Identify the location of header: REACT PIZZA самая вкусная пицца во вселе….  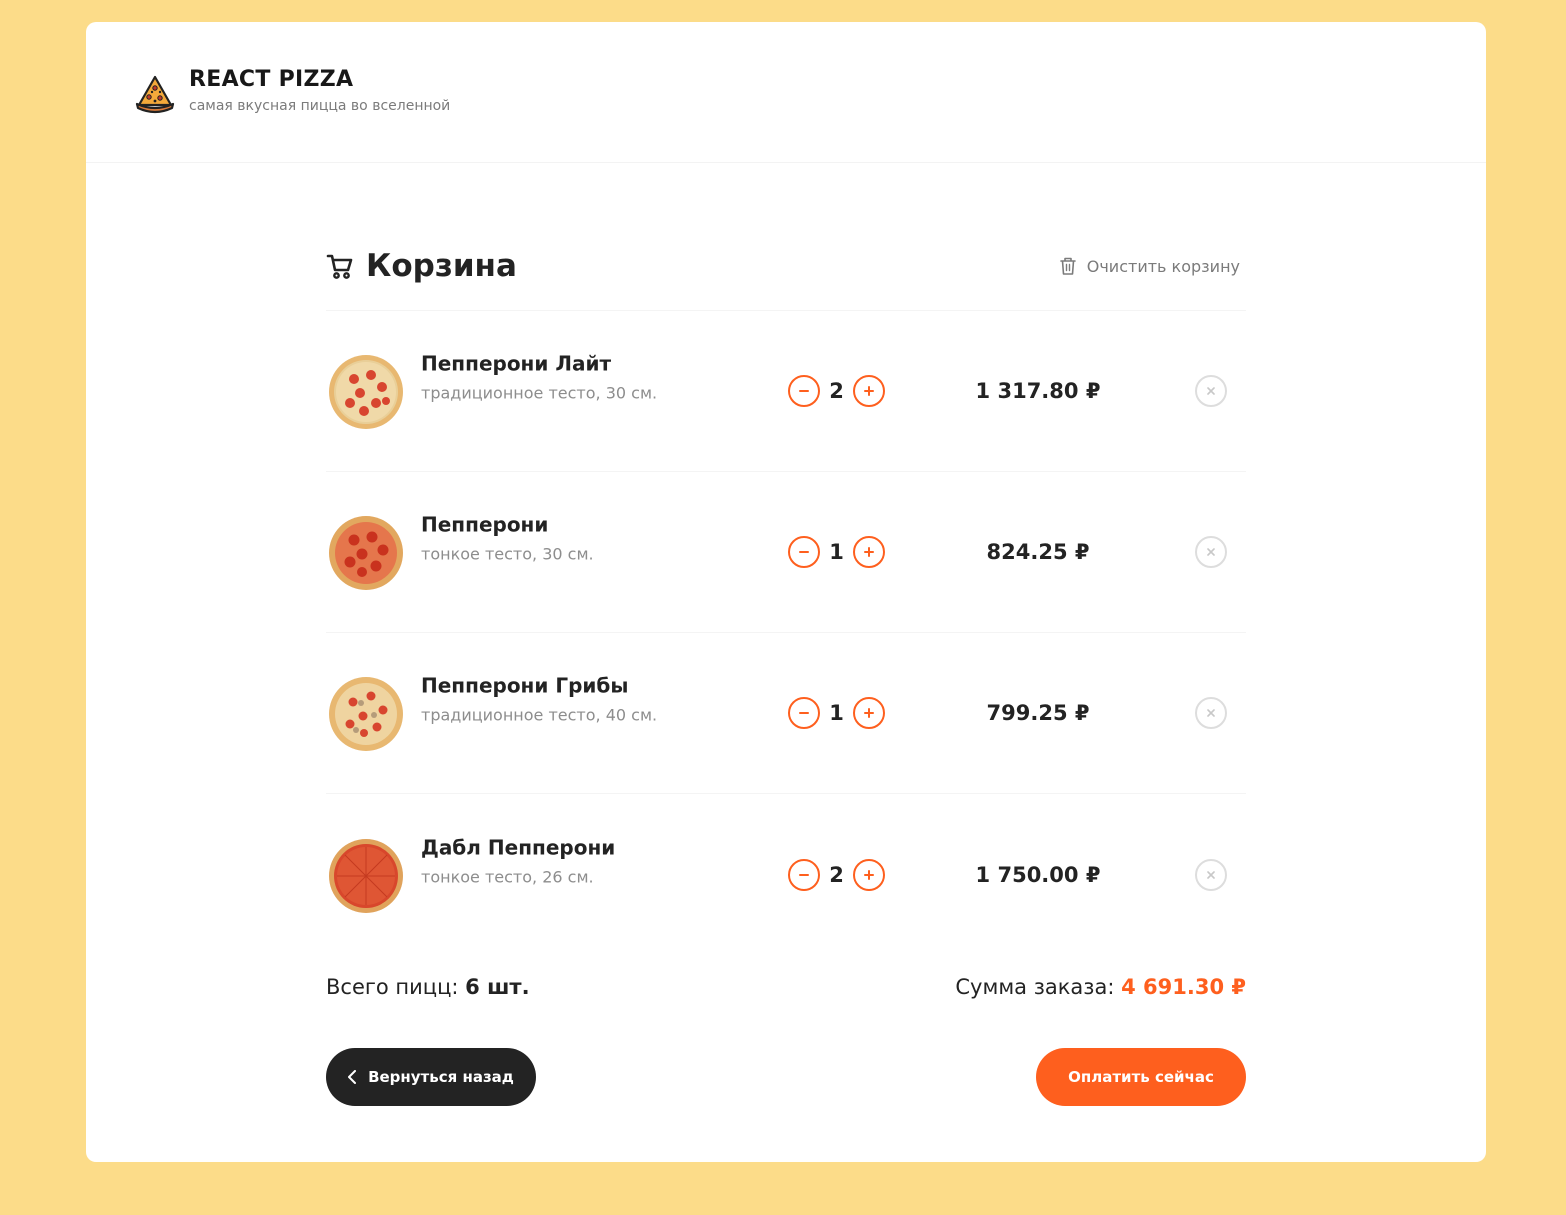
(786, 92).